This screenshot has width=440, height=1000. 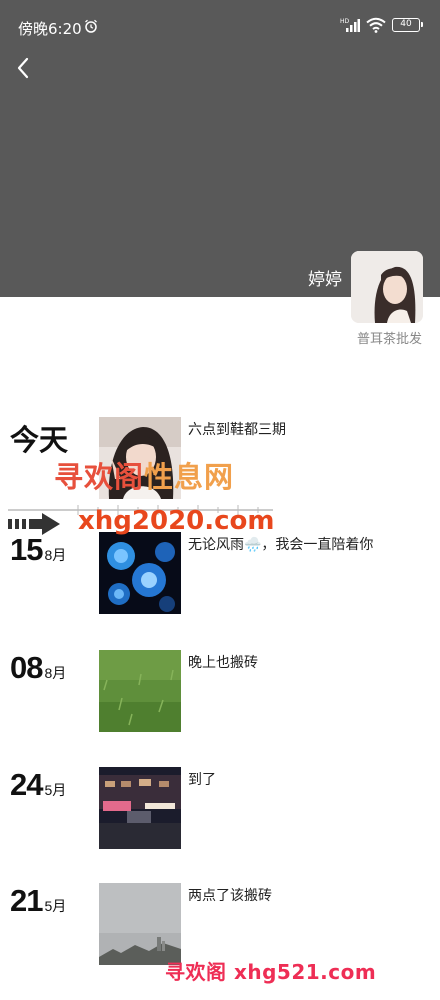 I want to click on status-time: 傍晚6:20, so click(x=50, y=29).